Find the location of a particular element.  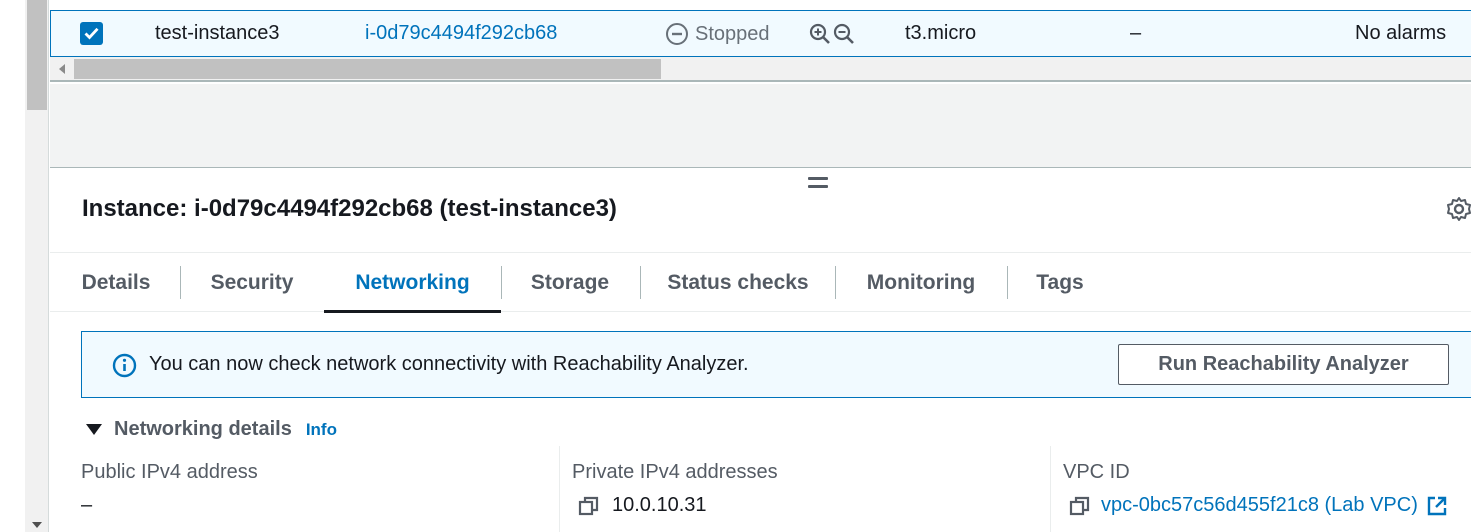

vertical-scrollbar is located at coordinates (37, 266).